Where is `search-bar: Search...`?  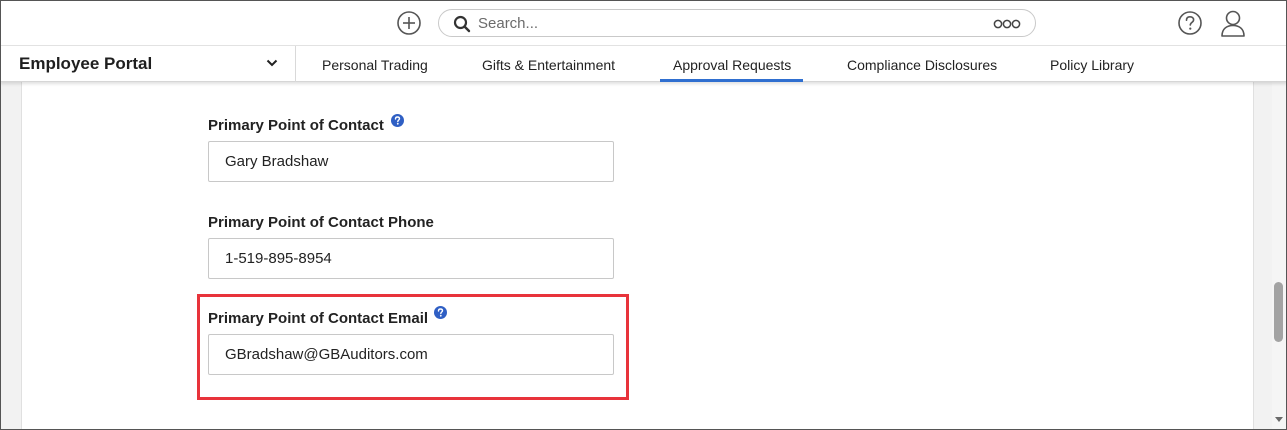 search-bar: Search... is located at coordinates (737, 23).